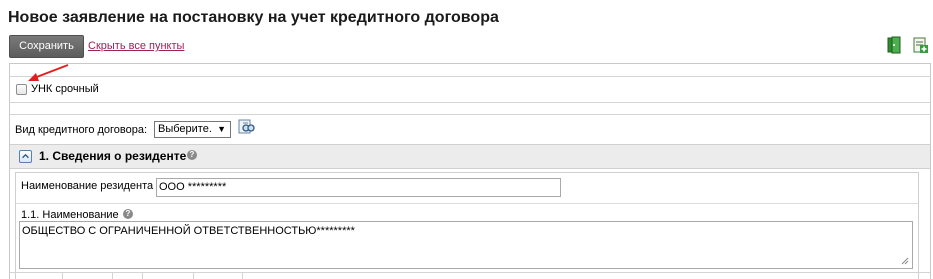 The image size is (933, 279). I want to click on section-title: 1. Сведения о резиденте, so click(113, 156).